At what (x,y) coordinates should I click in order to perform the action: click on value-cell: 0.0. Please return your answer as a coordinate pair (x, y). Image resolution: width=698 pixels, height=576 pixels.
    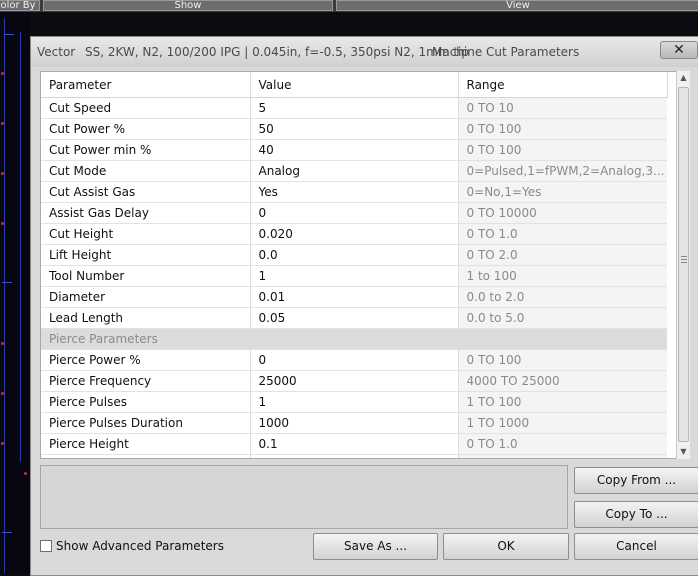
    Looking at the image, I should click on (354, 255).